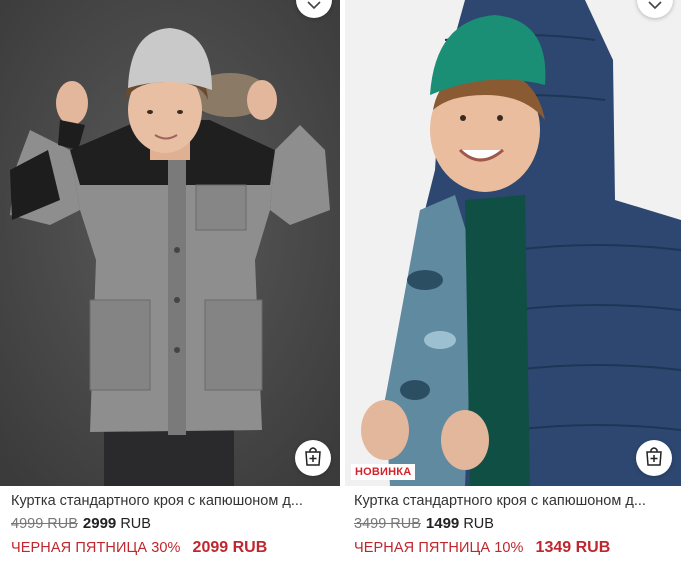 The image size is (681, 565). What do you see at coordinates (424, 523) in the screenshot?
I see `price-row: 3499 RUB 1499 RUB` at bounding box center [424, 523].